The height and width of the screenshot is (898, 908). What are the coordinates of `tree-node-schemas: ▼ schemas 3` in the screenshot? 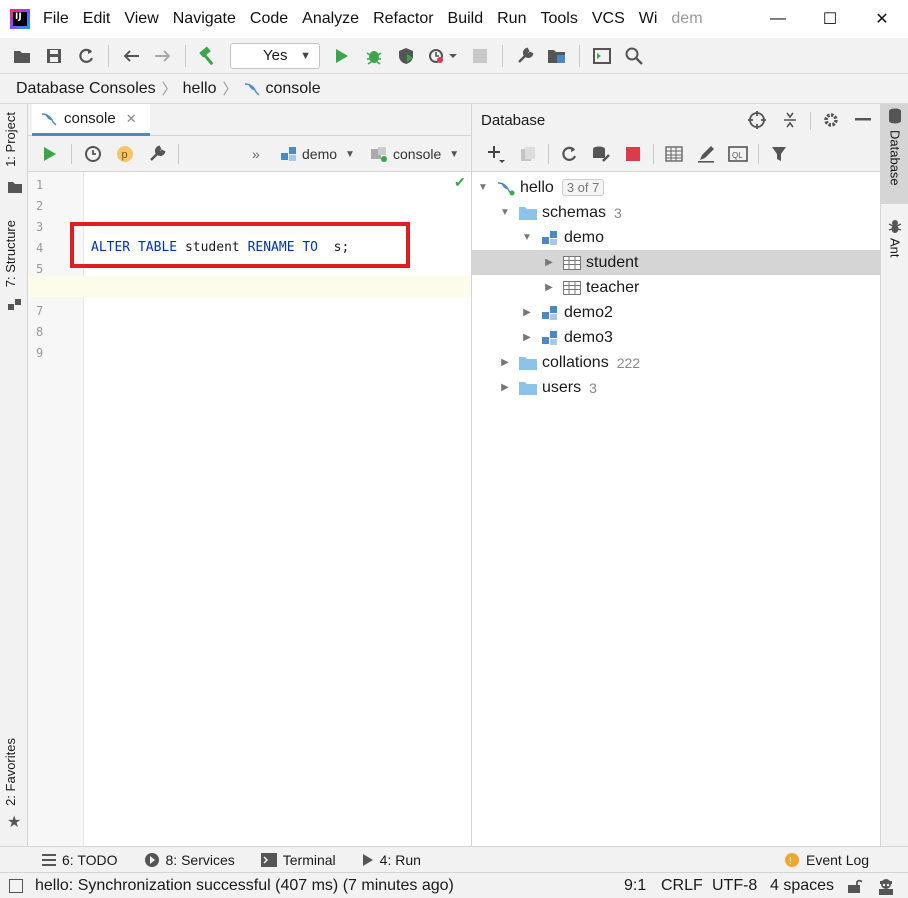 It's located at (676, 212).